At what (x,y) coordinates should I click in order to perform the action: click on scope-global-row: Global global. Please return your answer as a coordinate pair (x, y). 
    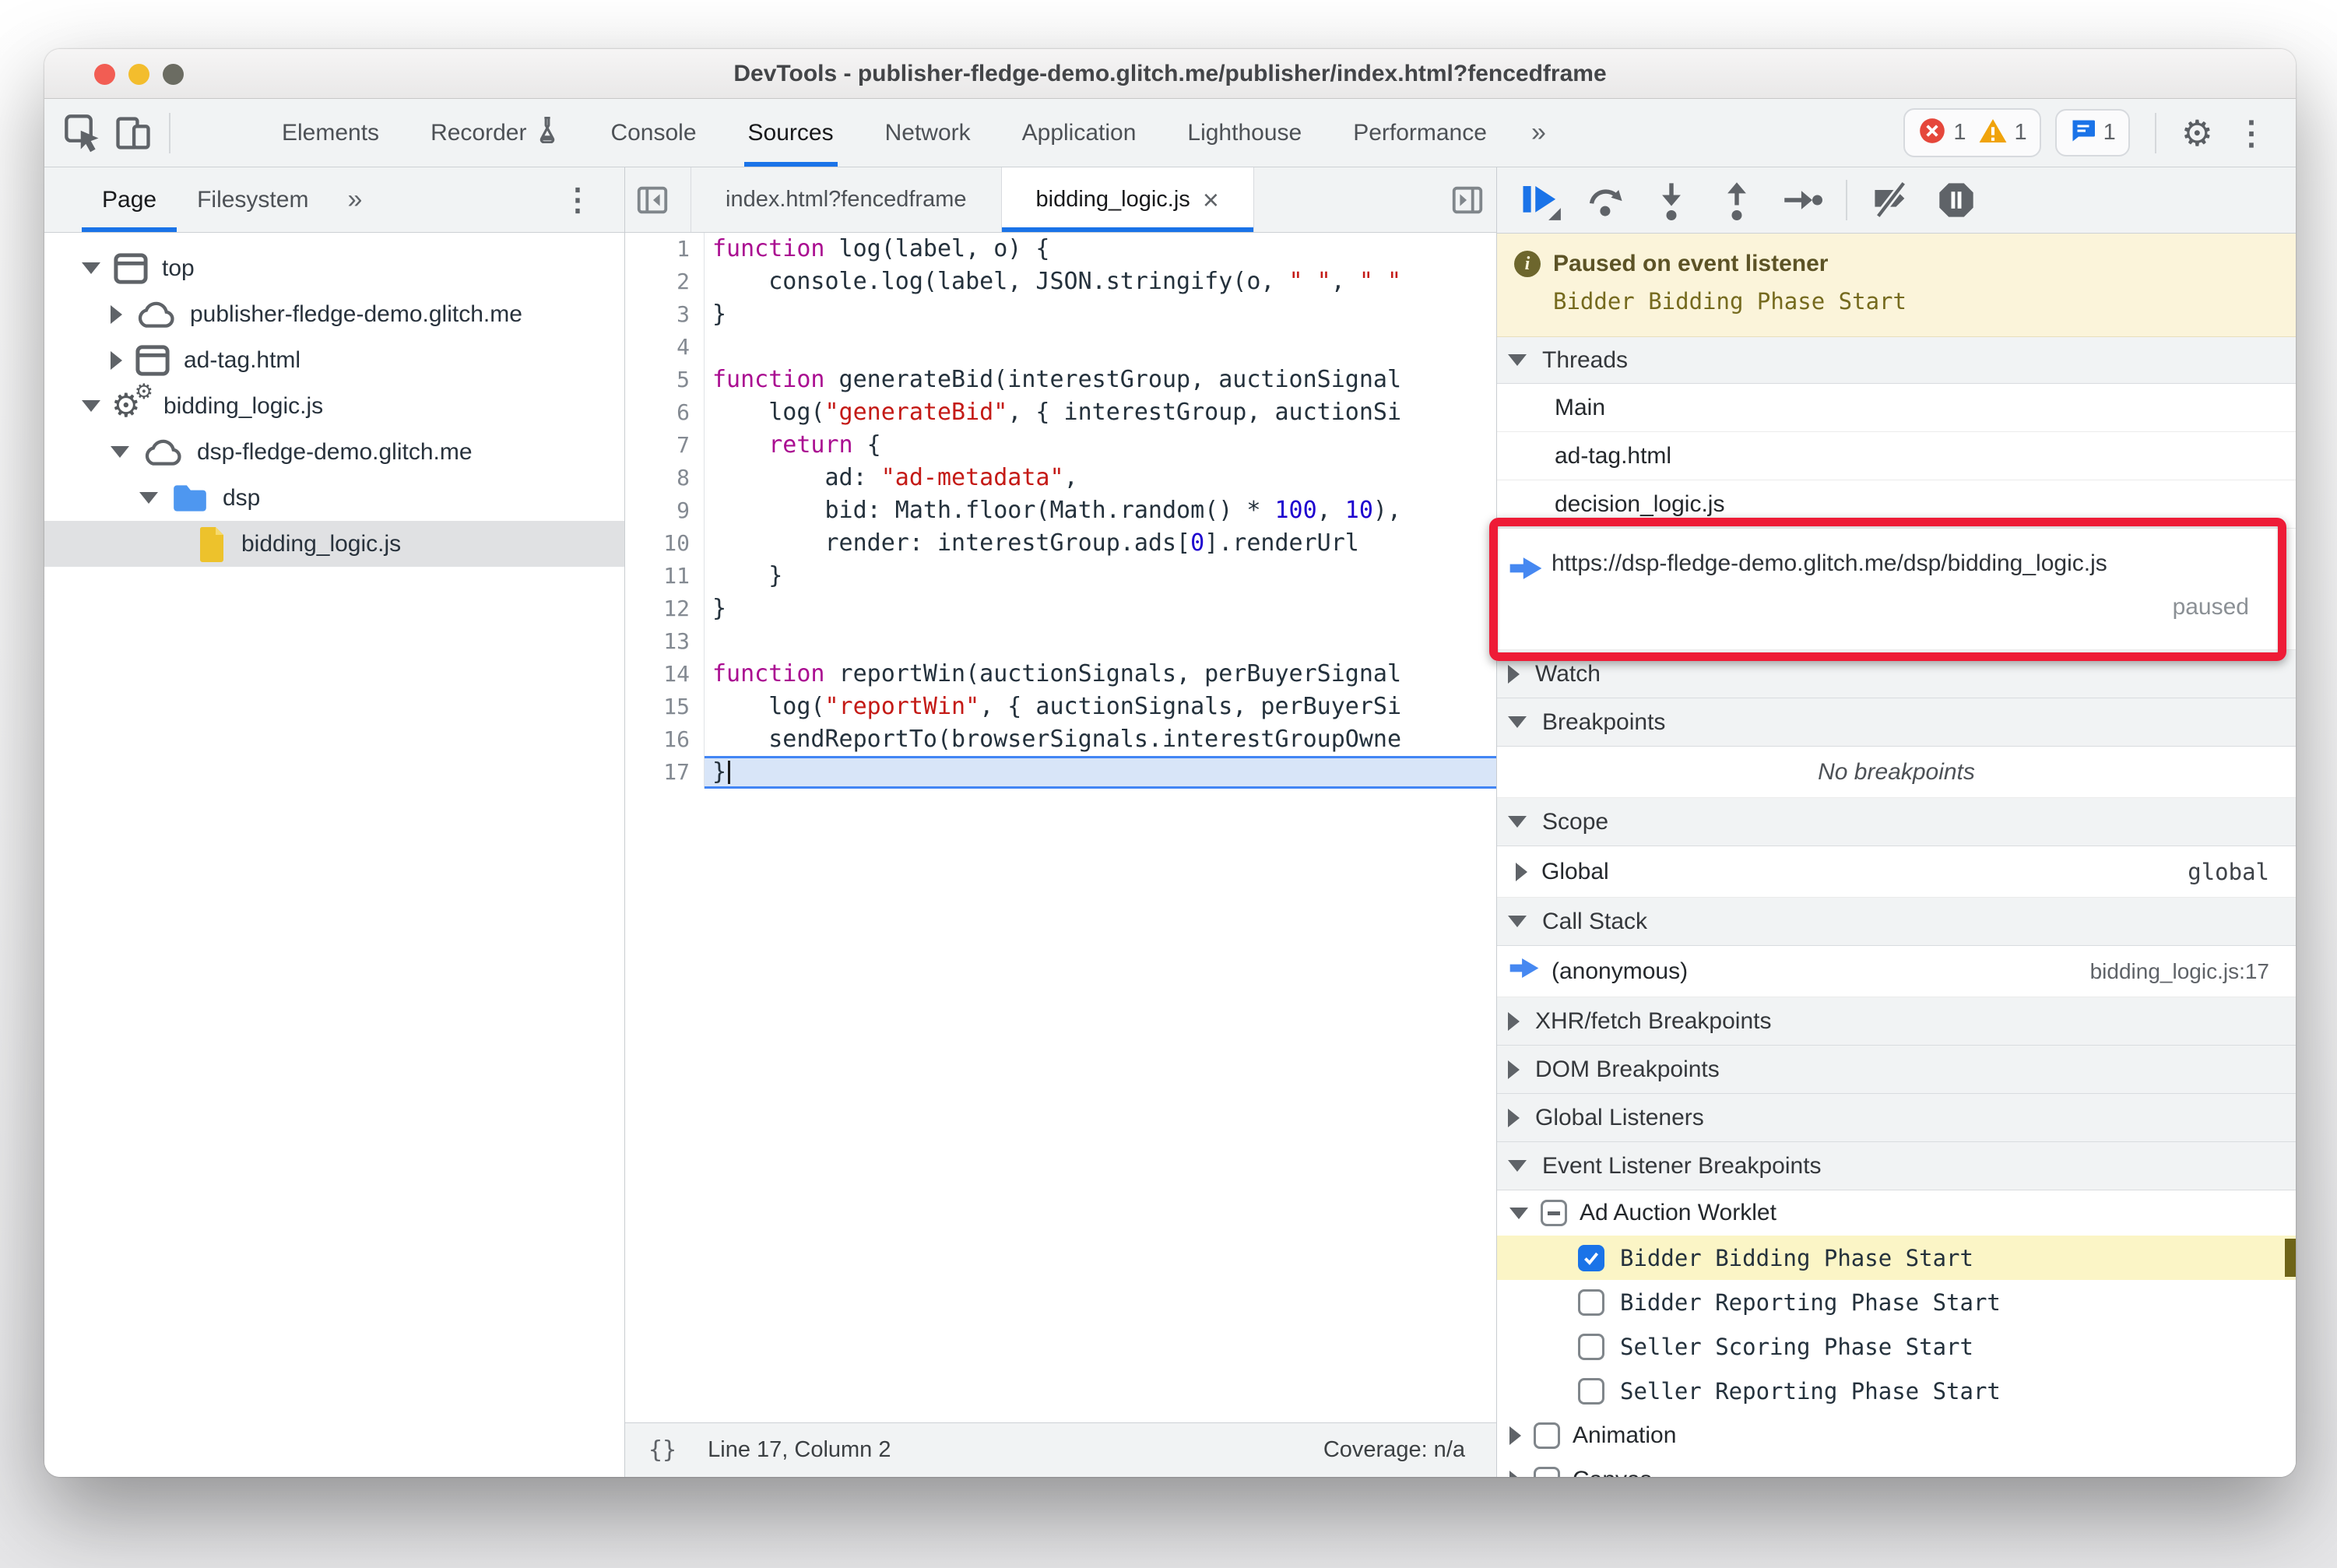
    Looking at the image, I should click on (1897, 872).